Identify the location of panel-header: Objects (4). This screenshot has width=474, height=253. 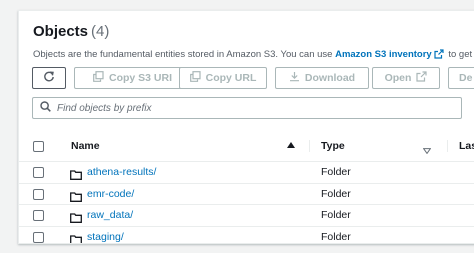
(71, 32).